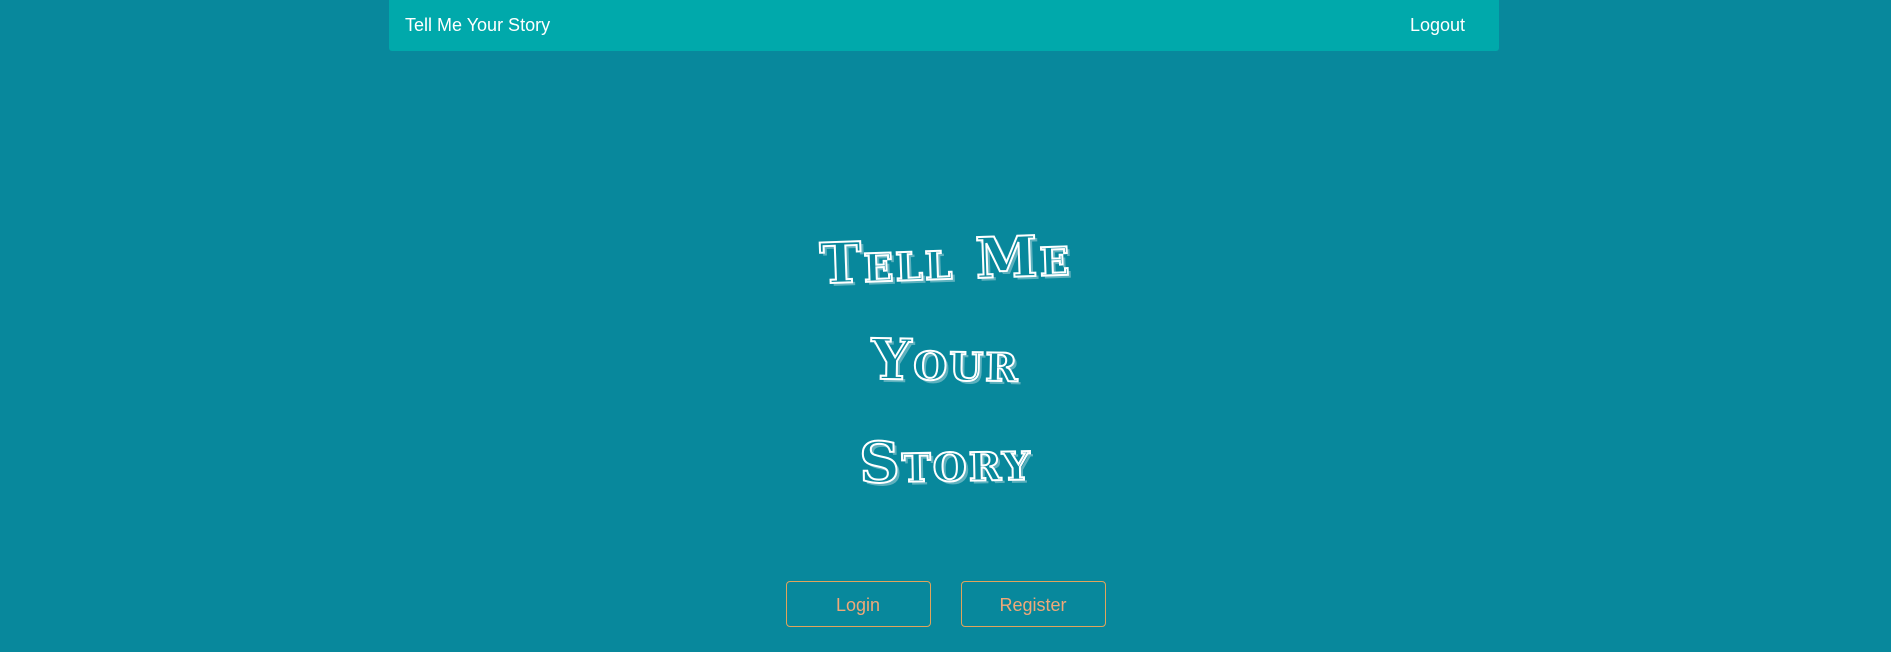 Image resolution: width=1891 pixels, height=652 pixels. Describe the element at coordinates (858, 604) in the screenshot. I see `login-button: Login` at that location.